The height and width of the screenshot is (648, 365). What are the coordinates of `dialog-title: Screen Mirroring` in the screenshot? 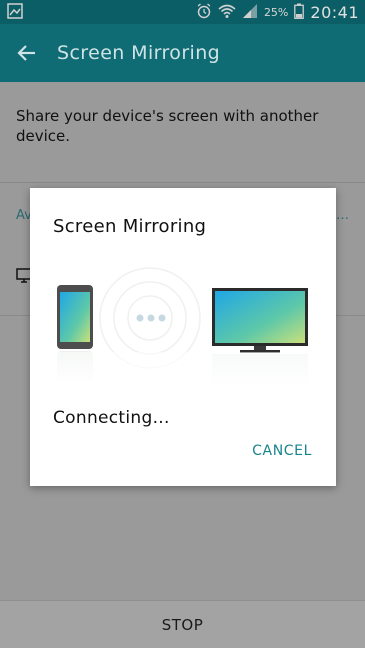 It's located at (130, 226).